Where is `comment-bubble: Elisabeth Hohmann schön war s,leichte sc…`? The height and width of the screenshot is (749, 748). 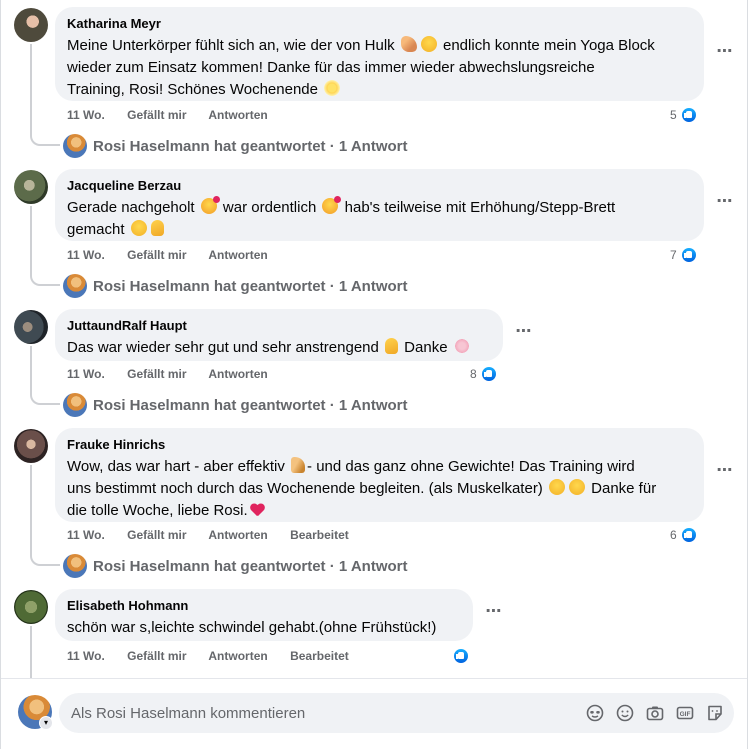
comment-bubble: Elisabeth Hohmann schön war s,leichte sc… is located at coordinates (264, 615).